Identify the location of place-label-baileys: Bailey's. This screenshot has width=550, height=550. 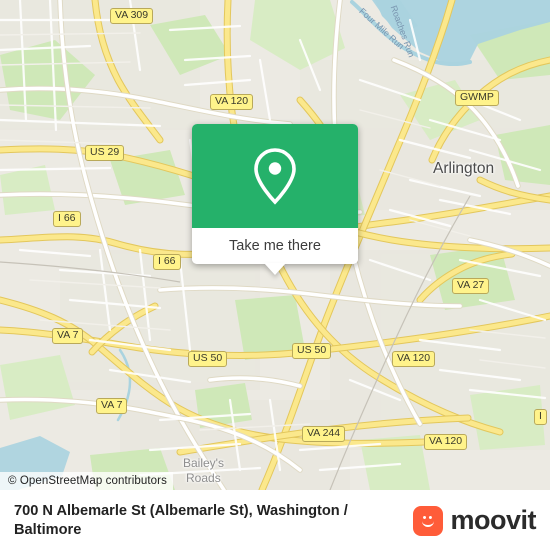
(203, 463).